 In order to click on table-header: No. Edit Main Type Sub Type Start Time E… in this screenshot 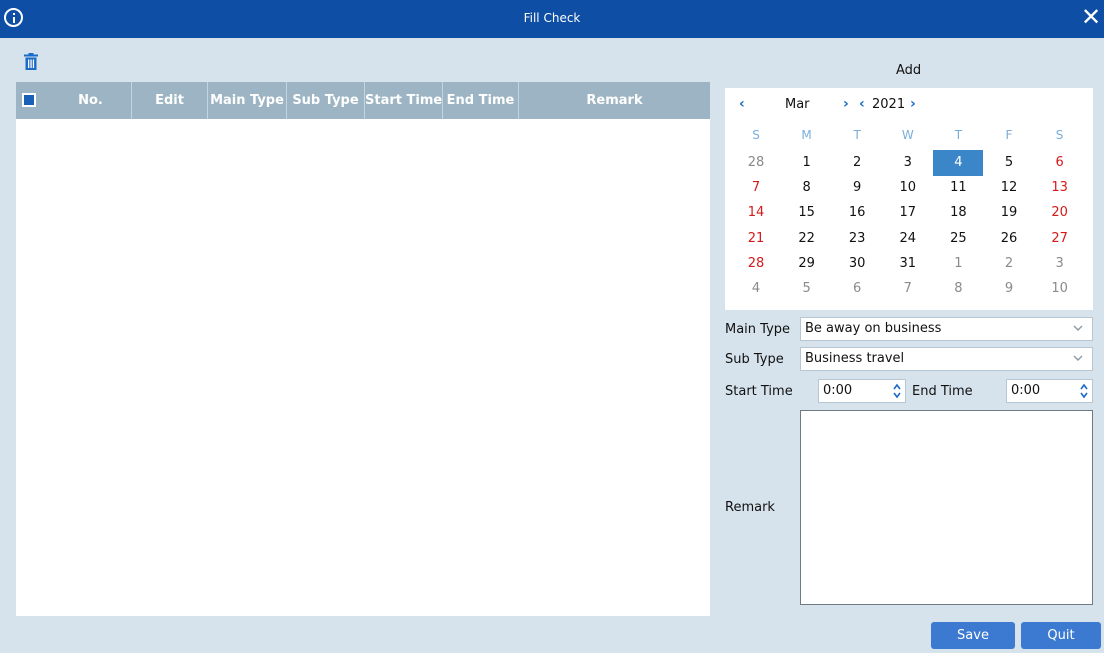, I will do `click(363, 100)`.